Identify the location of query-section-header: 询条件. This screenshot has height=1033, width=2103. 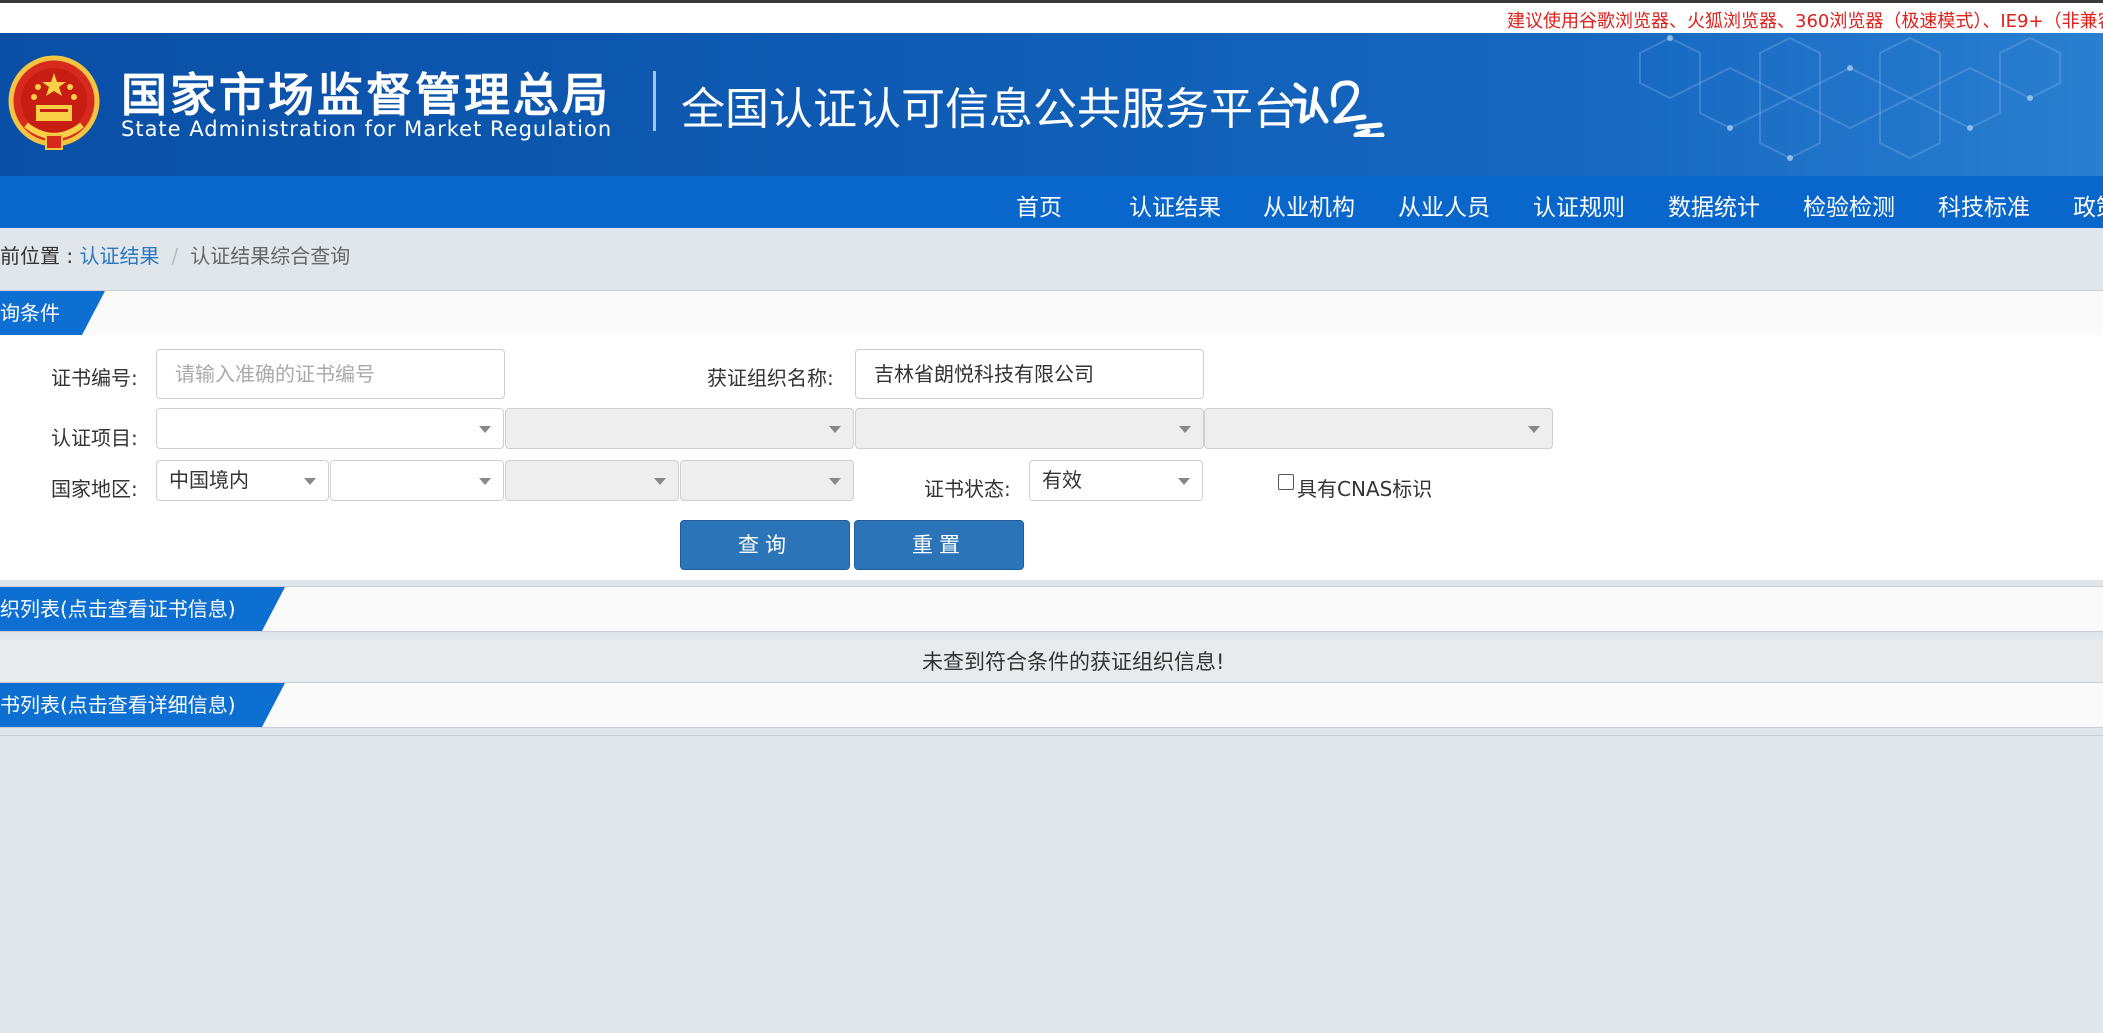
(1051, 313).